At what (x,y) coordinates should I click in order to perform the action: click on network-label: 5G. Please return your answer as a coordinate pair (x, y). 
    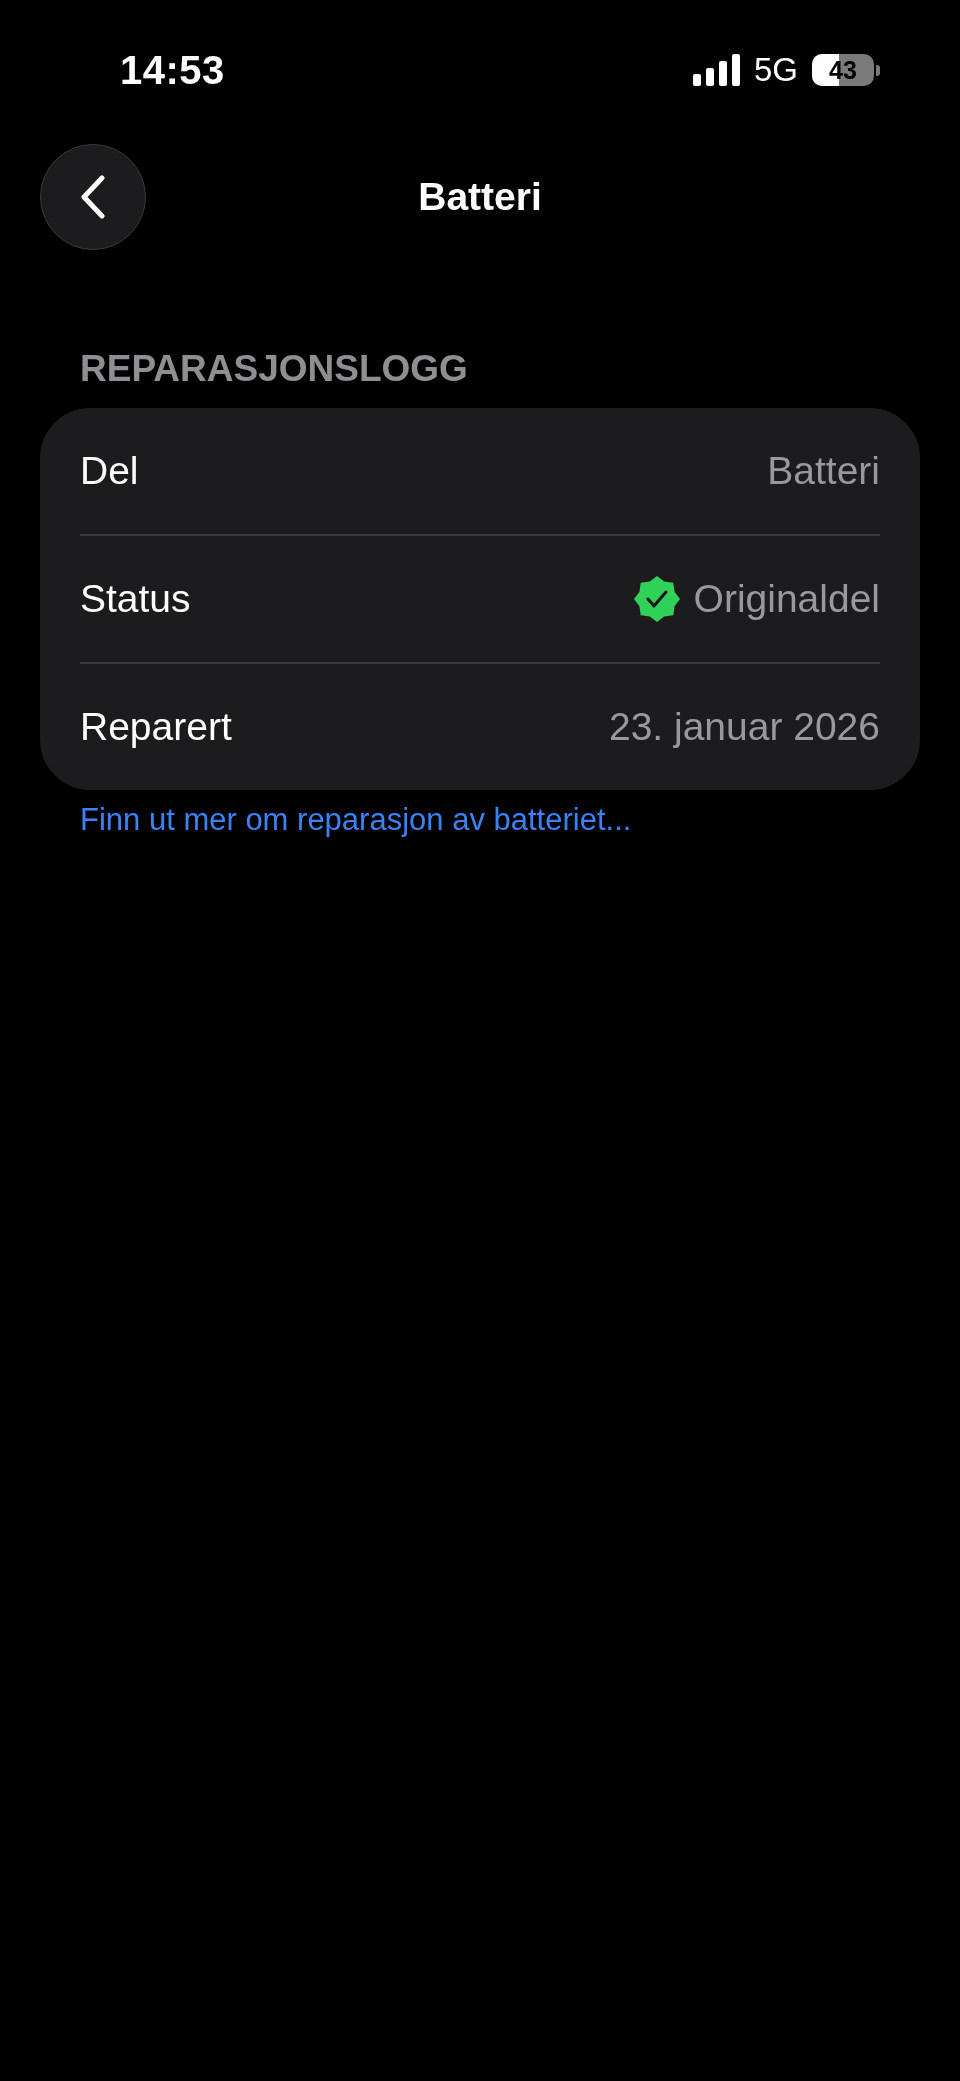
    Looking at the image, I should click on (775, 70).